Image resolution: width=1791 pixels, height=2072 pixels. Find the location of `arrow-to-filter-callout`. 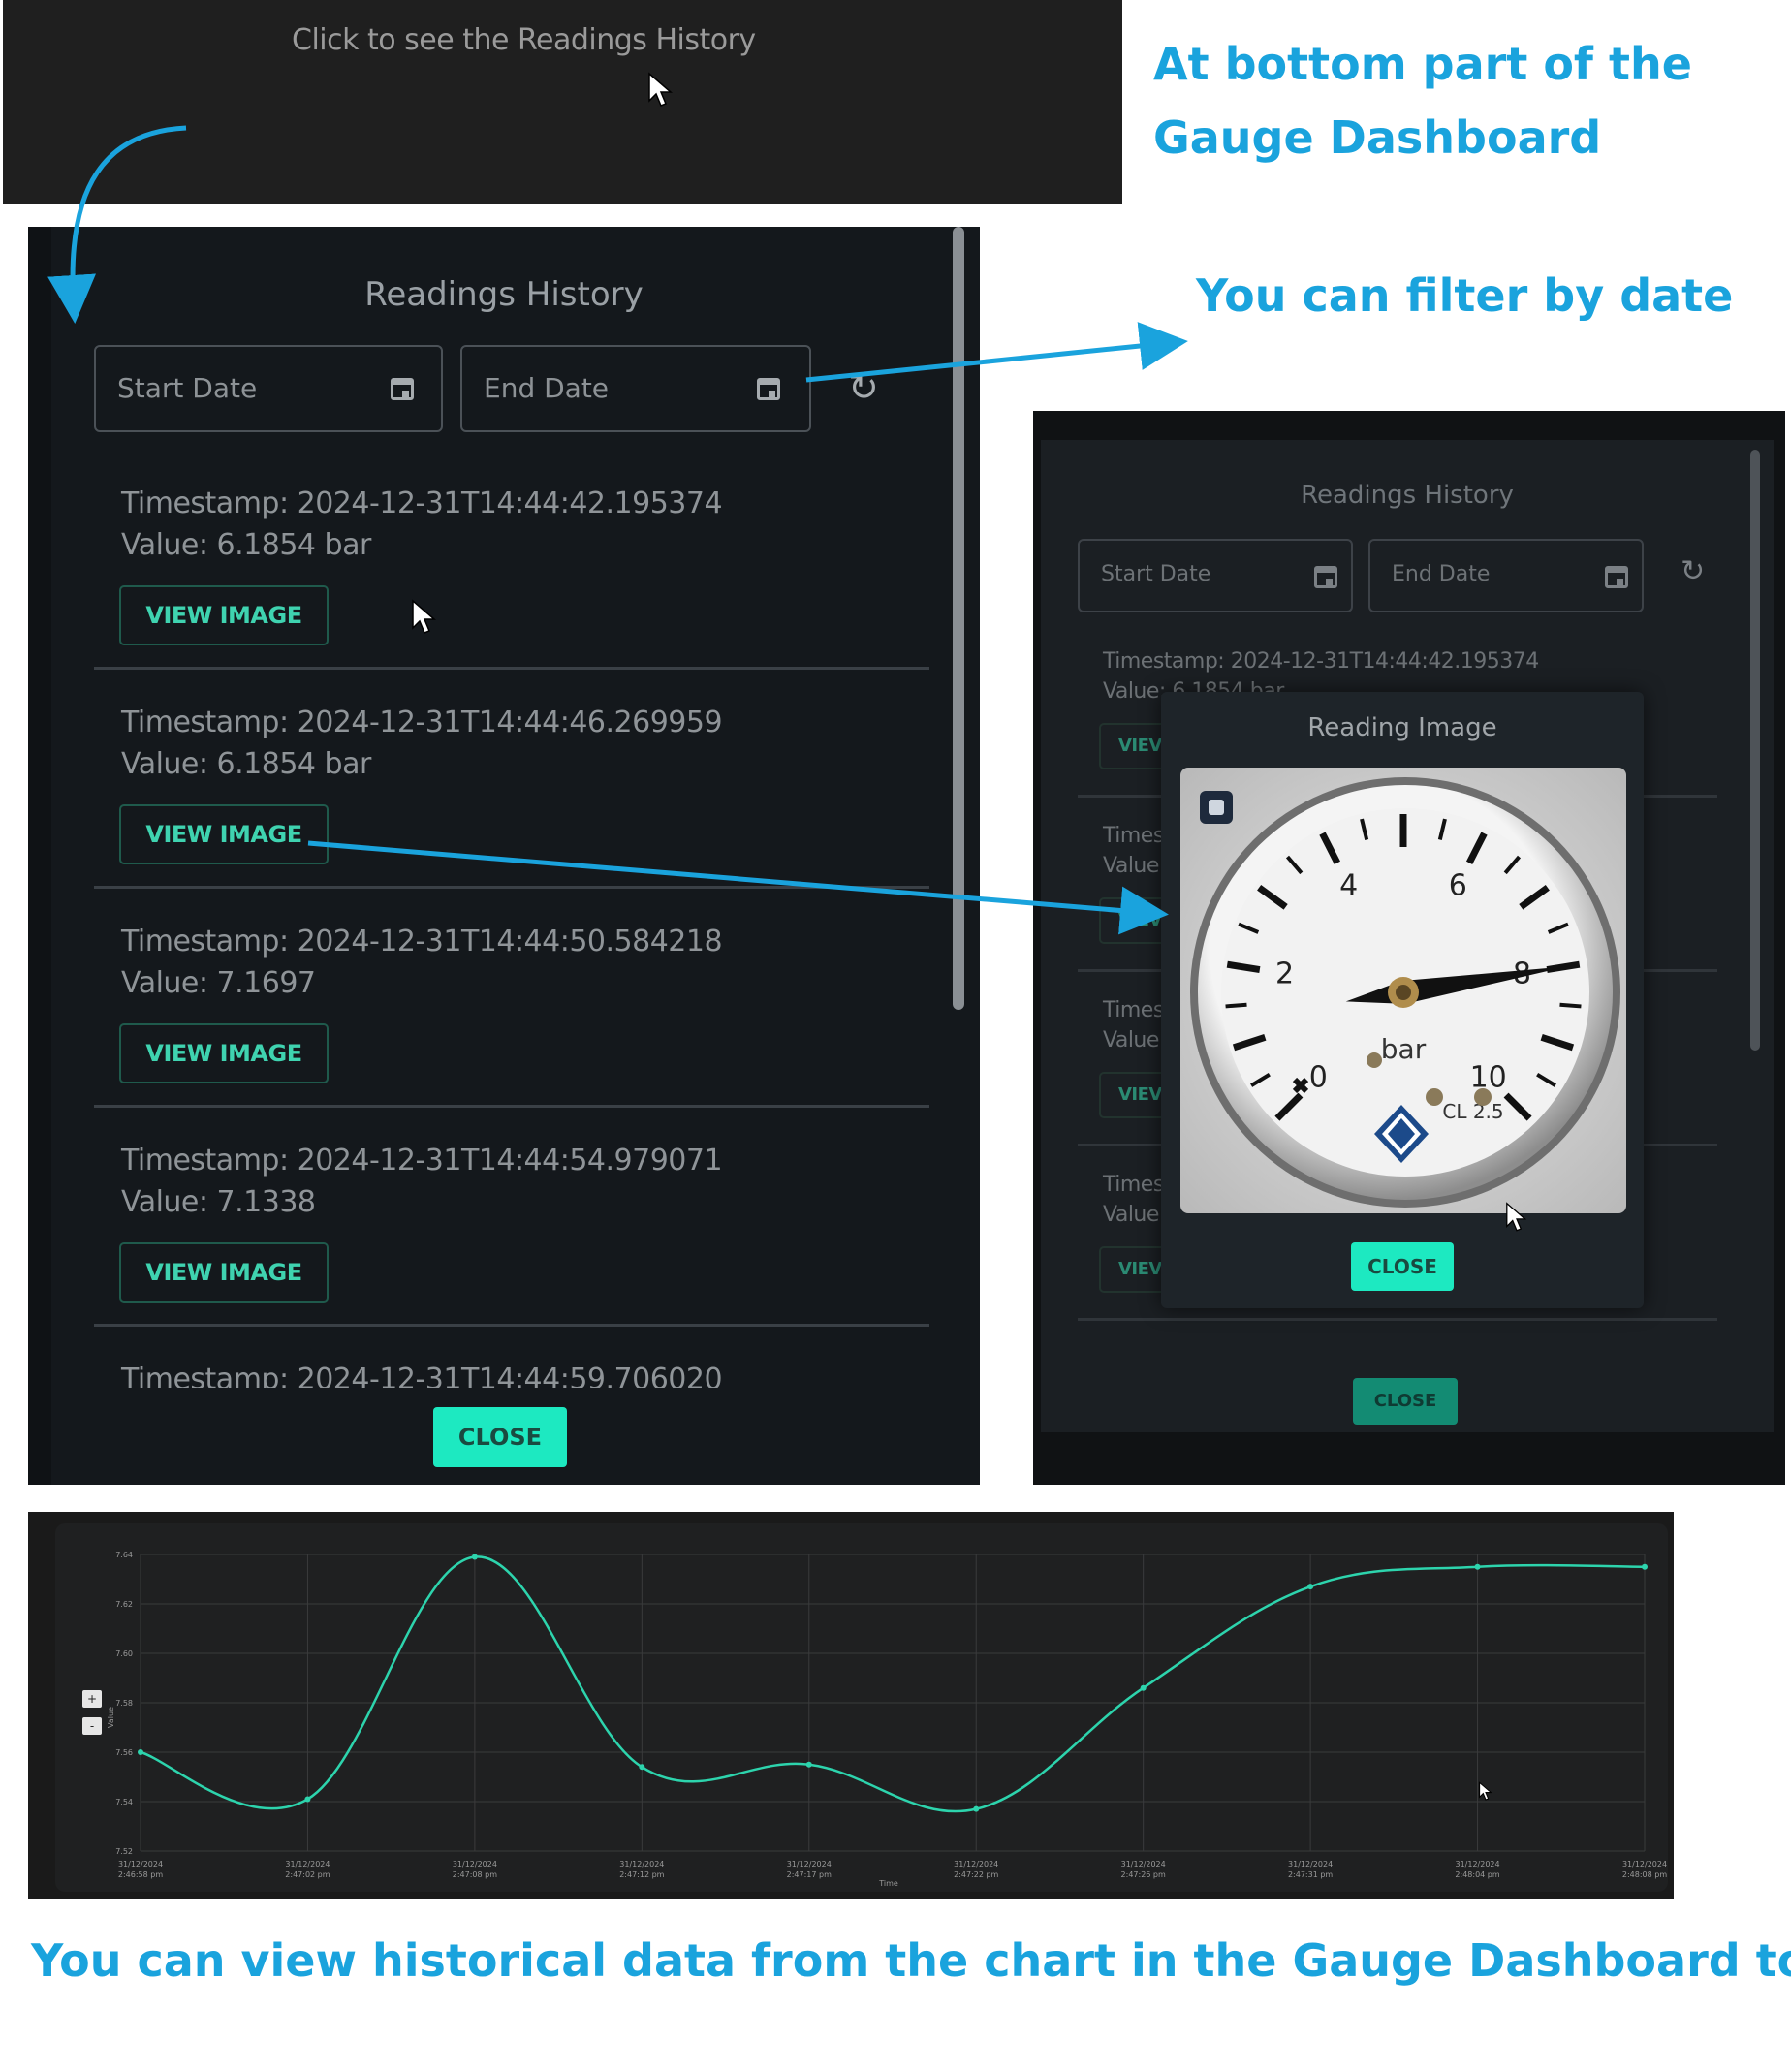

arrow-to-filter-callout is located at coordinates (996, 352).